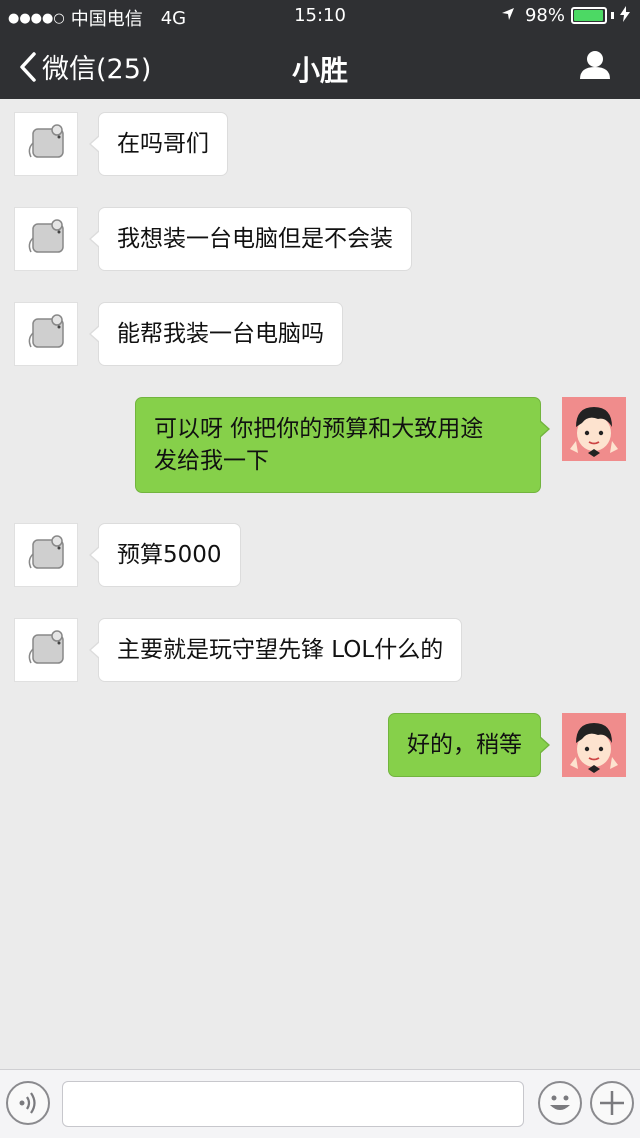  I want to click on status-bar: ●●●●○ 中国电信 4G 15:10 98%, so click(320, 16).